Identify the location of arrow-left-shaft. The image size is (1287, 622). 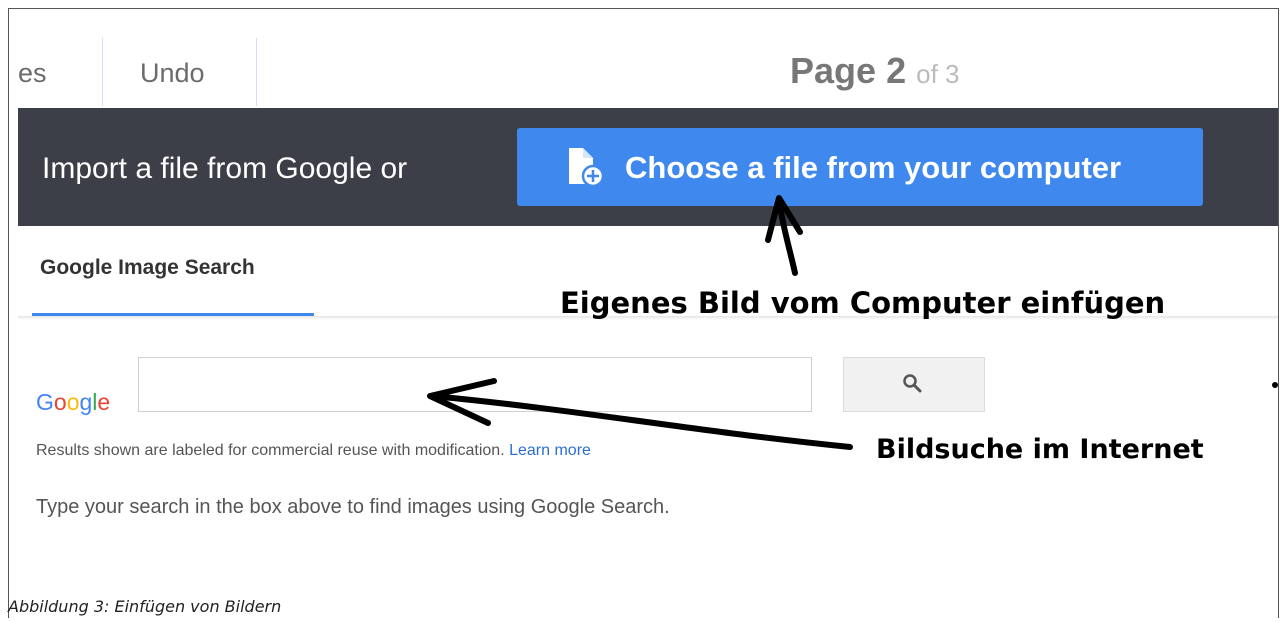
(641, 421).